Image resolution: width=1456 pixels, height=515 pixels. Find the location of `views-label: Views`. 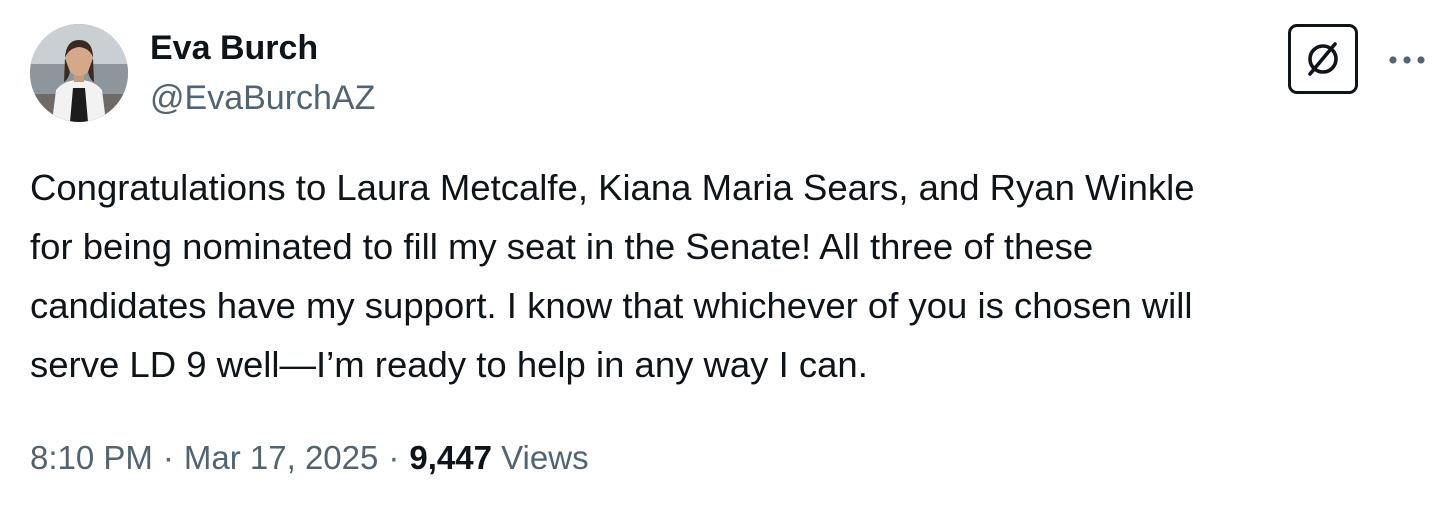

views-label: Views is located at coordinates (544, 457).